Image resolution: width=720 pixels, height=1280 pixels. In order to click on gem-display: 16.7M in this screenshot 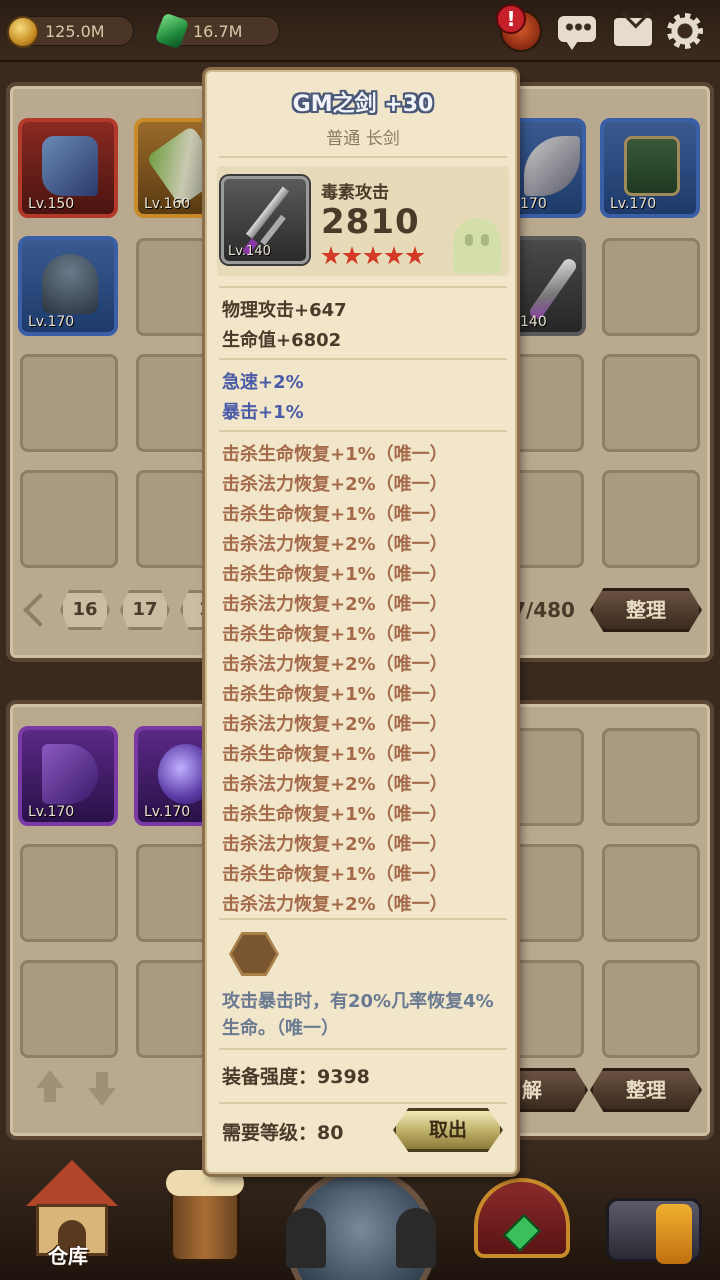, I will do `click(217, 31)`.